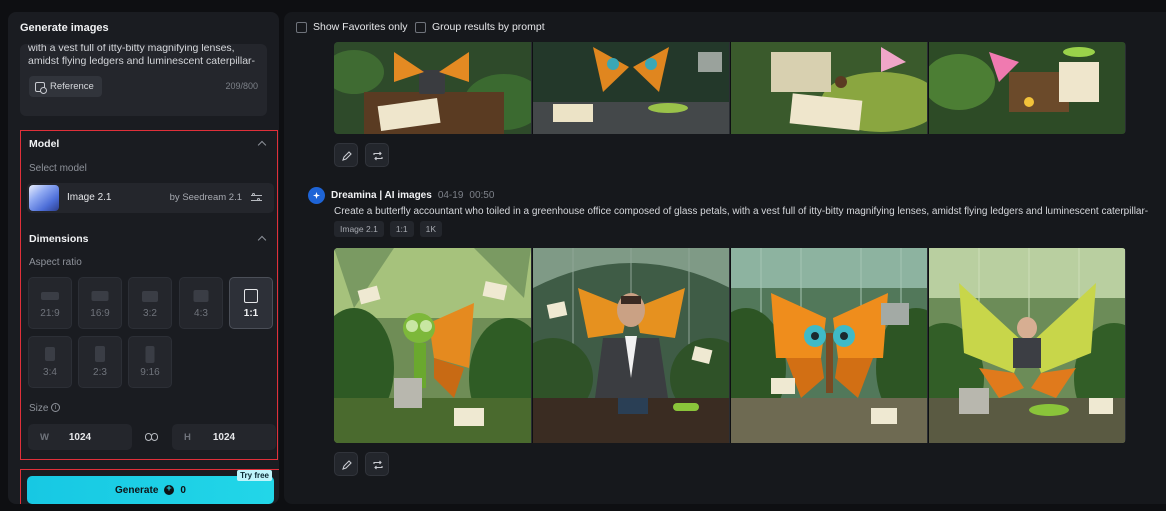 The width and height of the screenshot is (1166, 511). What do you see at coordinates (50, 313) in the screenshot?
I see `ratio-label: 21:9` at bounding box center [50, 313].